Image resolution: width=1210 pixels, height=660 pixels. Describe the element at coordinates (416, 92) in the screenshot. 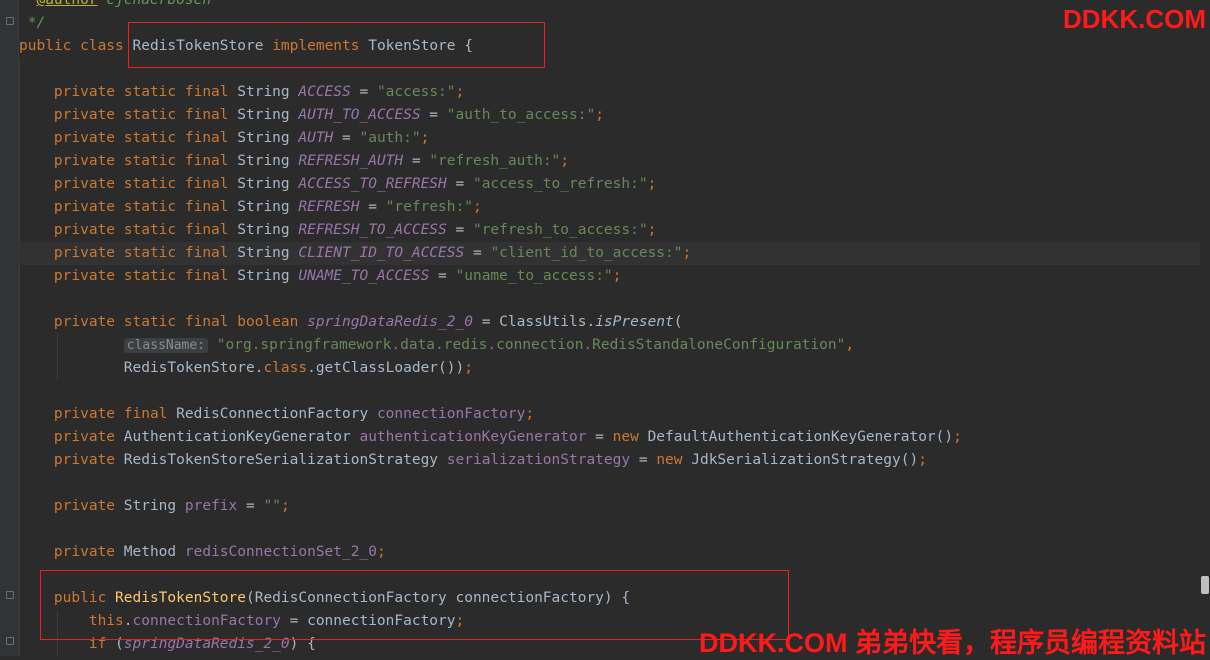

I see `code-token: "access:"` at that location.